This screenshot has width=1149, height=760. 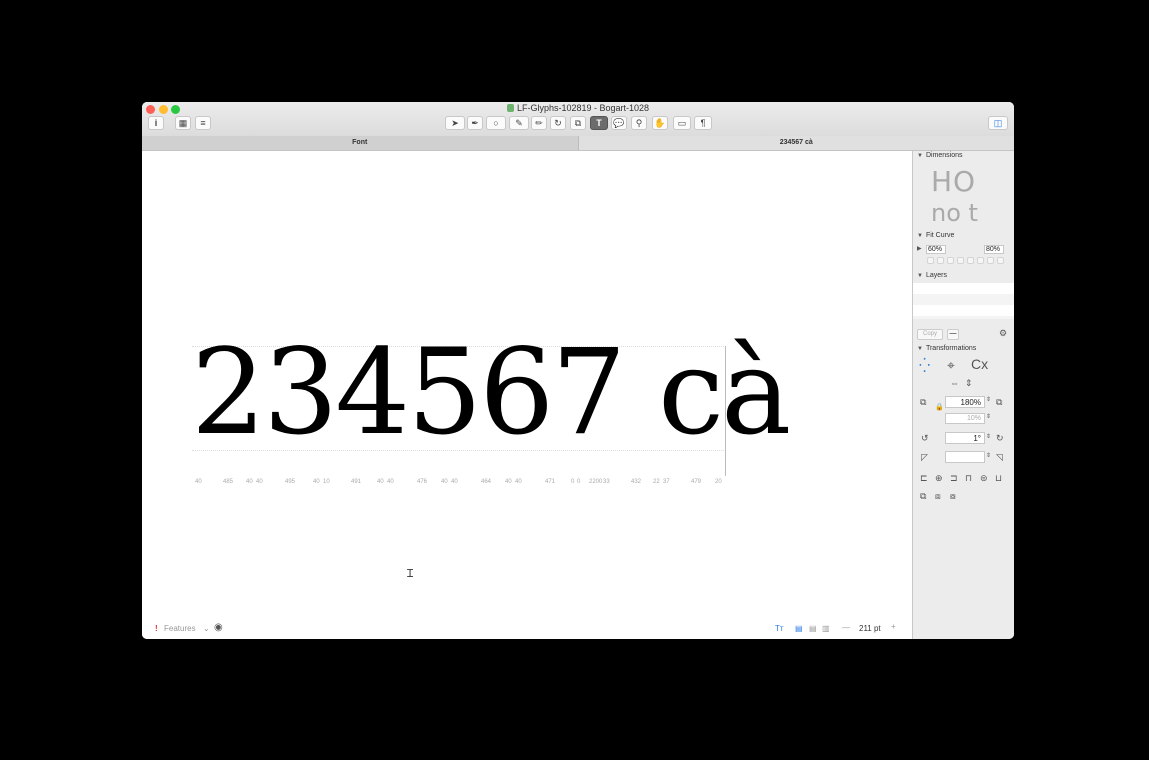 I want to click on rotate-tool-button: ↻, so click(x=558, y=123).